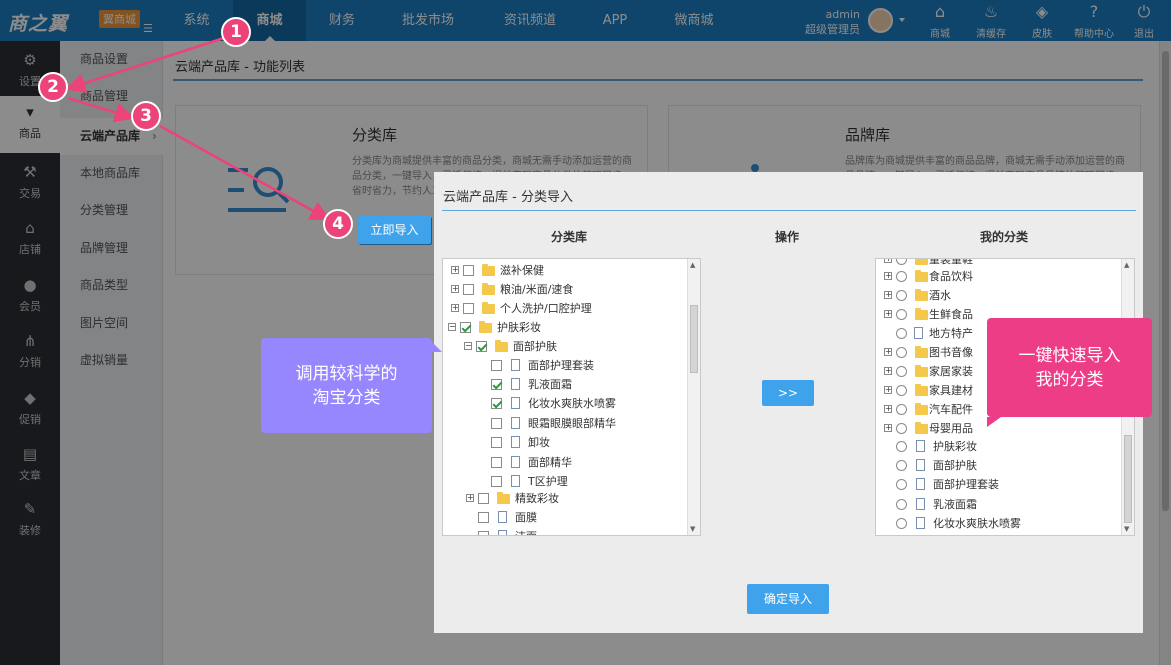 The image size is (1171, 665). I want to click on nav-app: APP, so click(615, 20).